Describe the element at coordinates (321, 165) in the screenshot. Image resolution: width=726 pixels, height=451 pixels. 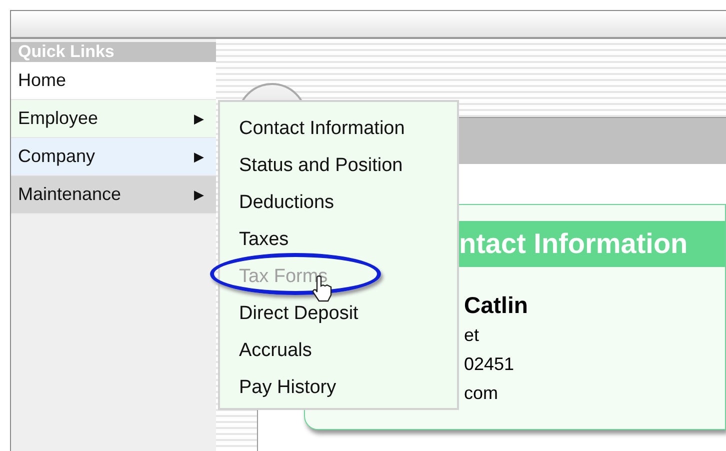
I see `submenu-item: Status and Position` at that location.